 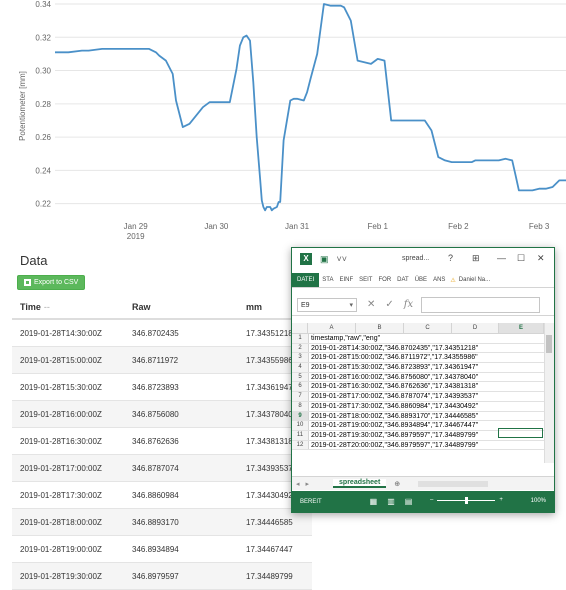 What do you see at coordinates (300, 396) in the screenshot?
I see `row-number: 7` at bounding box center [300, 396].